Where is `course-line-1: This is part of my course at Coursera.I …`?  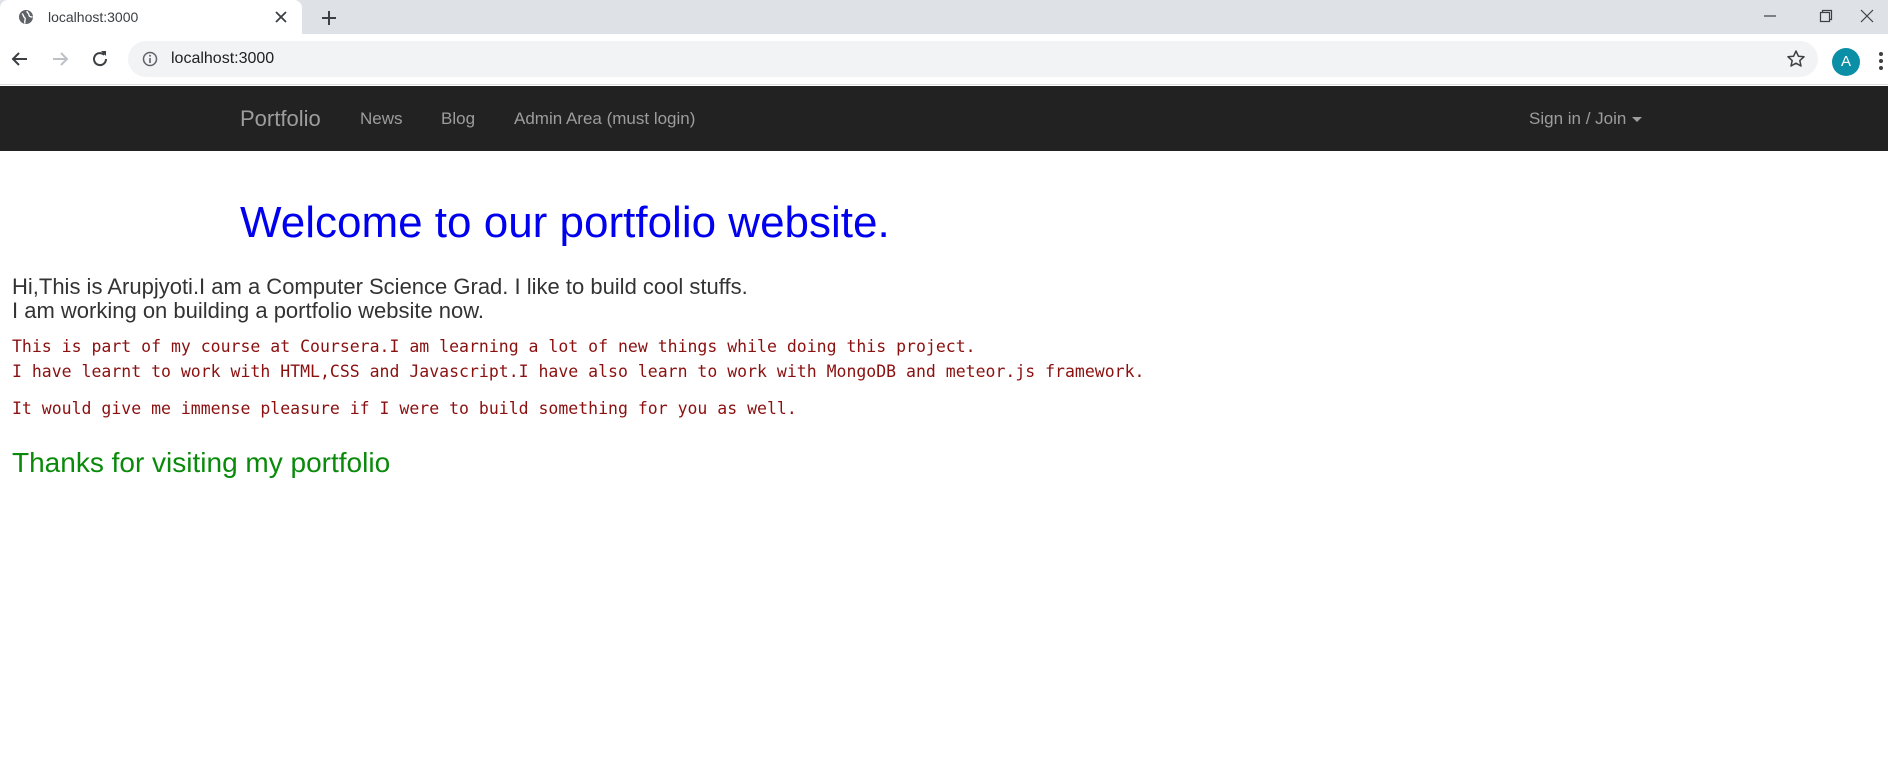
course-line-1: This is part of my course at Coursera.I … is located at coordinates (494, 346).